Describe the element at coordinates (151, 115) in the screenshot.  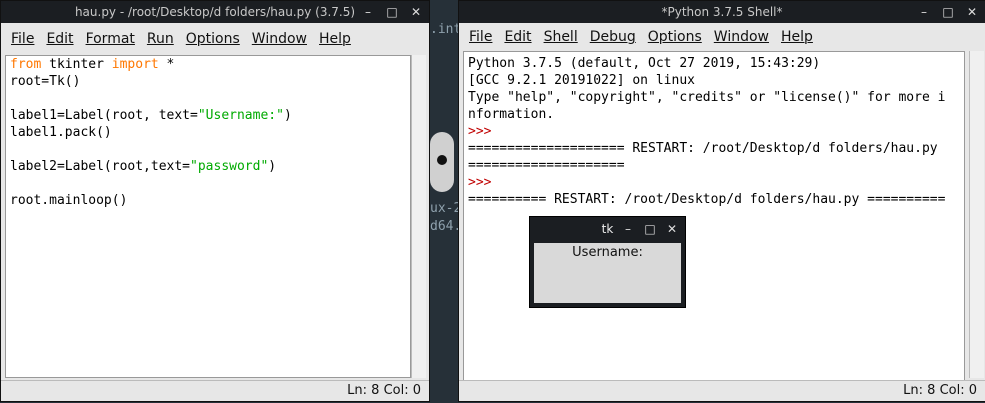
I see `code-line: label1=Label(root, text="Username:")` at that location.